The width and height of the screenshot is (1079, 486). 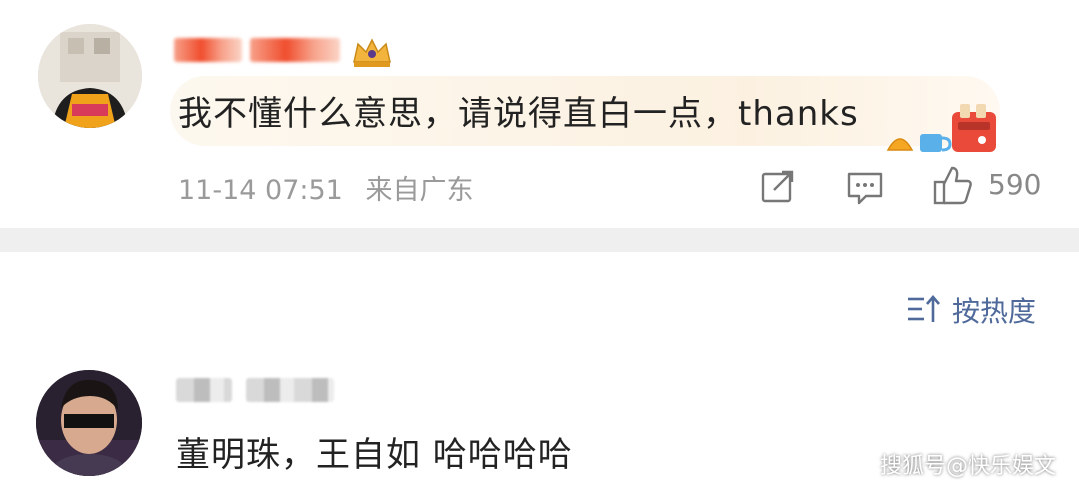 What do you see at coordinates (518, 114) in the screenshot?
I see `comment-text: 我不懂什么意思，请说得直白一点，thanks` at bounding box center [518, 114].